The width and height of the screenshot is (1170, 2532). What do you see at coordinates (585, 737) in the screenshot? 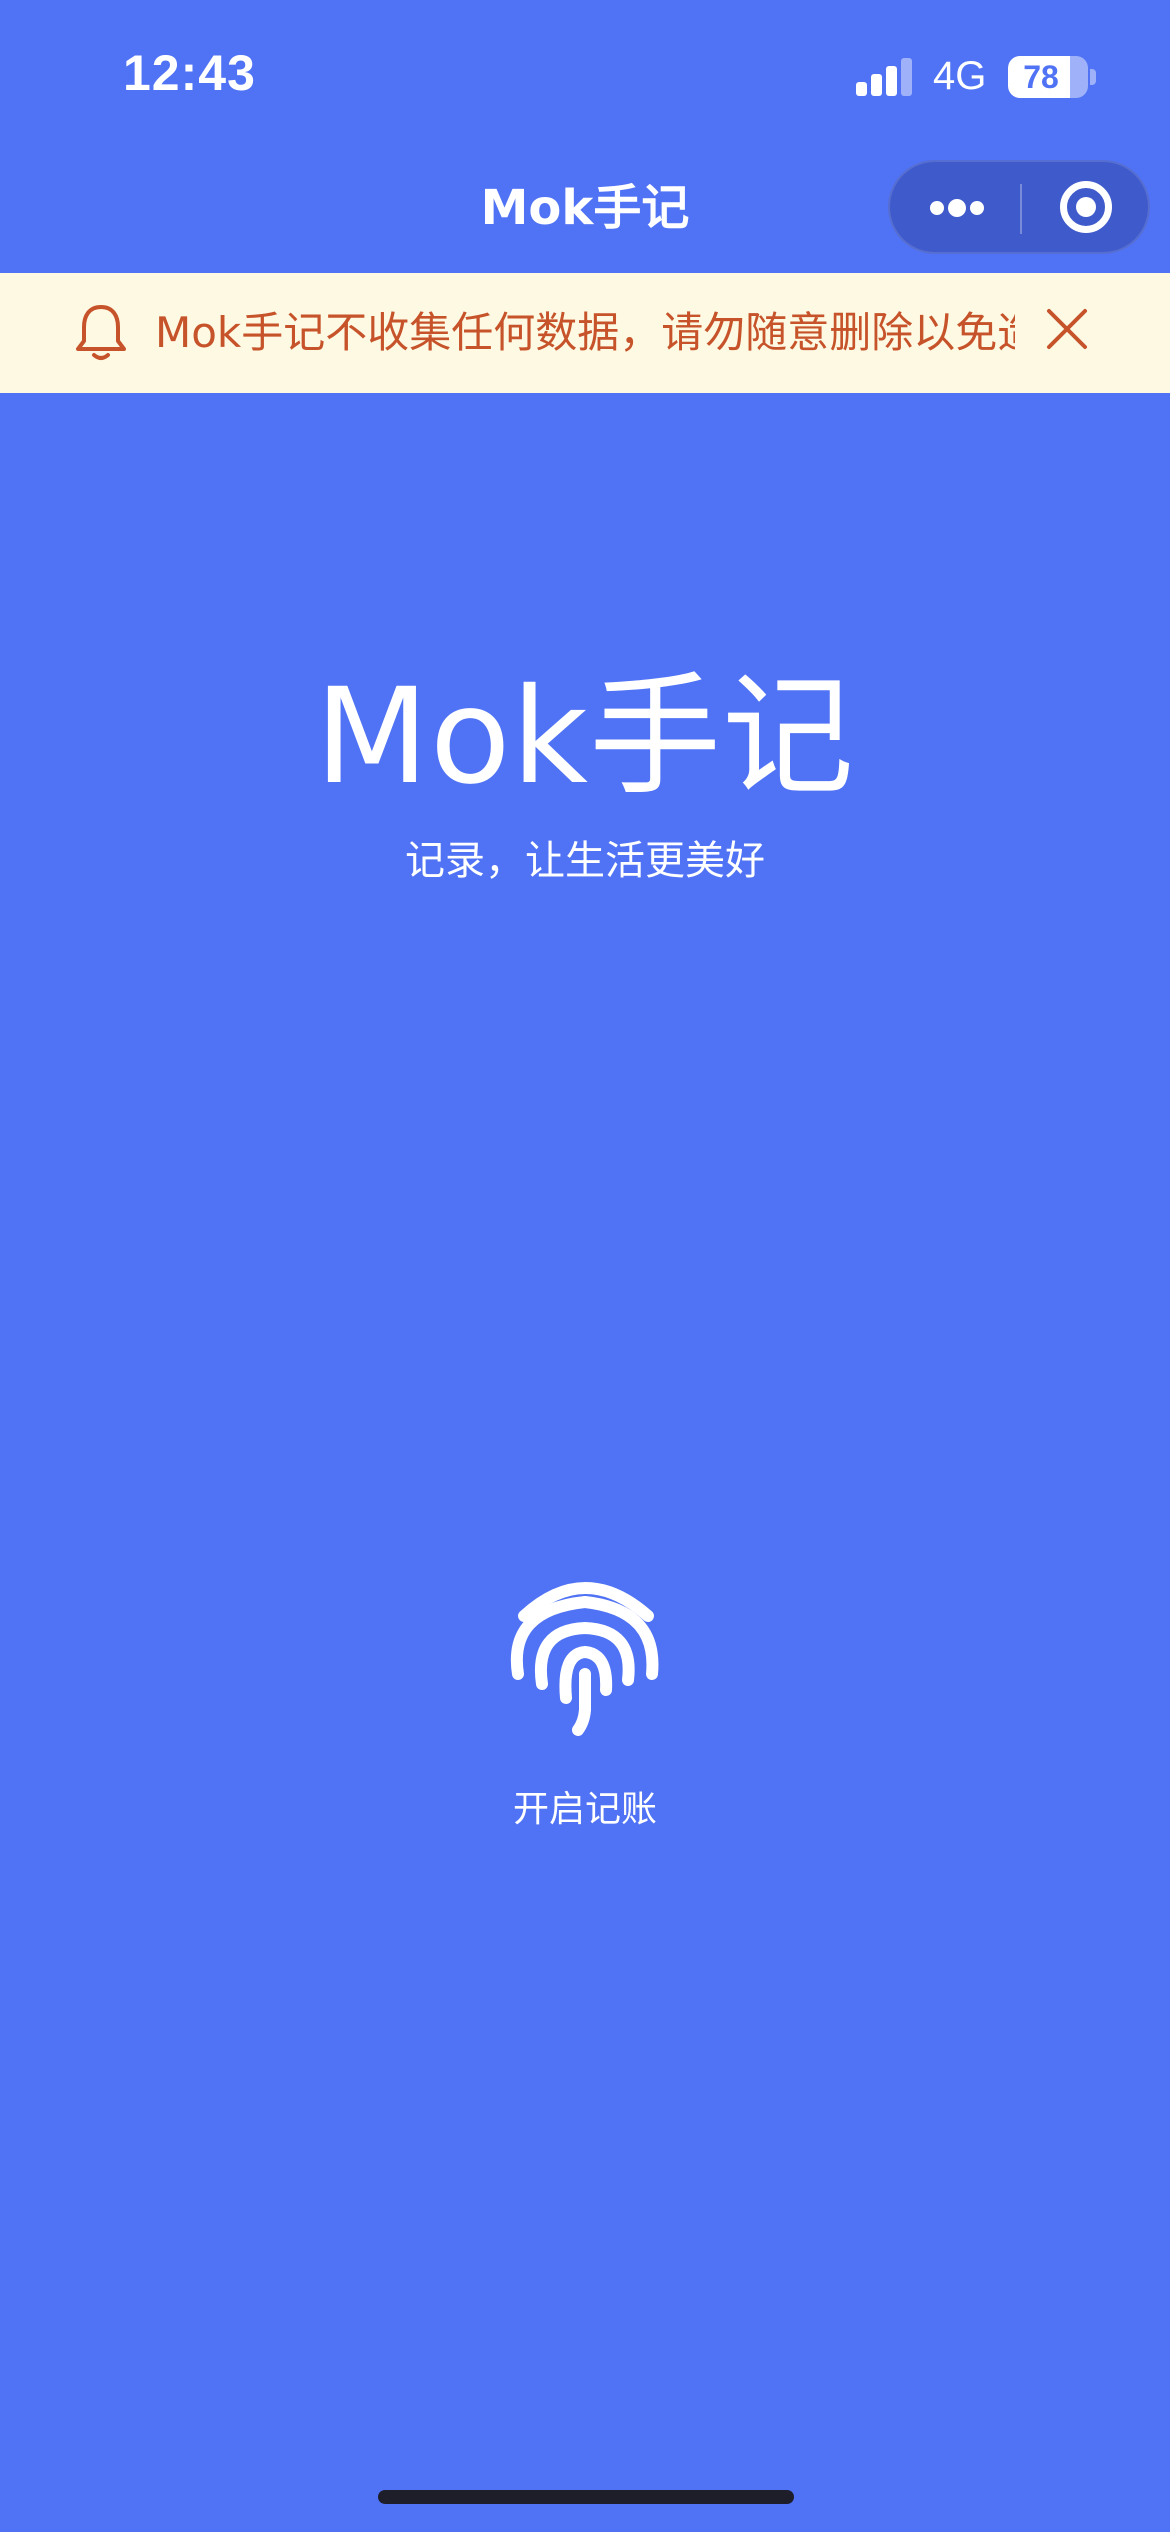
I see `hero-title: Mok手记` at bounding box center [585, 737].